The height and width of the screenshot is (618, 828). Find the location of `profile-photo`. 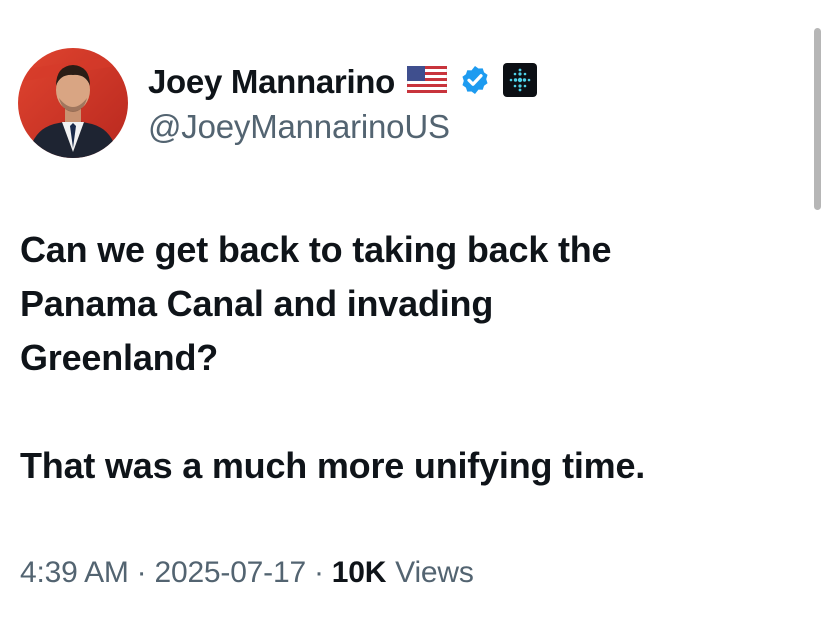

profile-photo is located at coordinates (73, 103).